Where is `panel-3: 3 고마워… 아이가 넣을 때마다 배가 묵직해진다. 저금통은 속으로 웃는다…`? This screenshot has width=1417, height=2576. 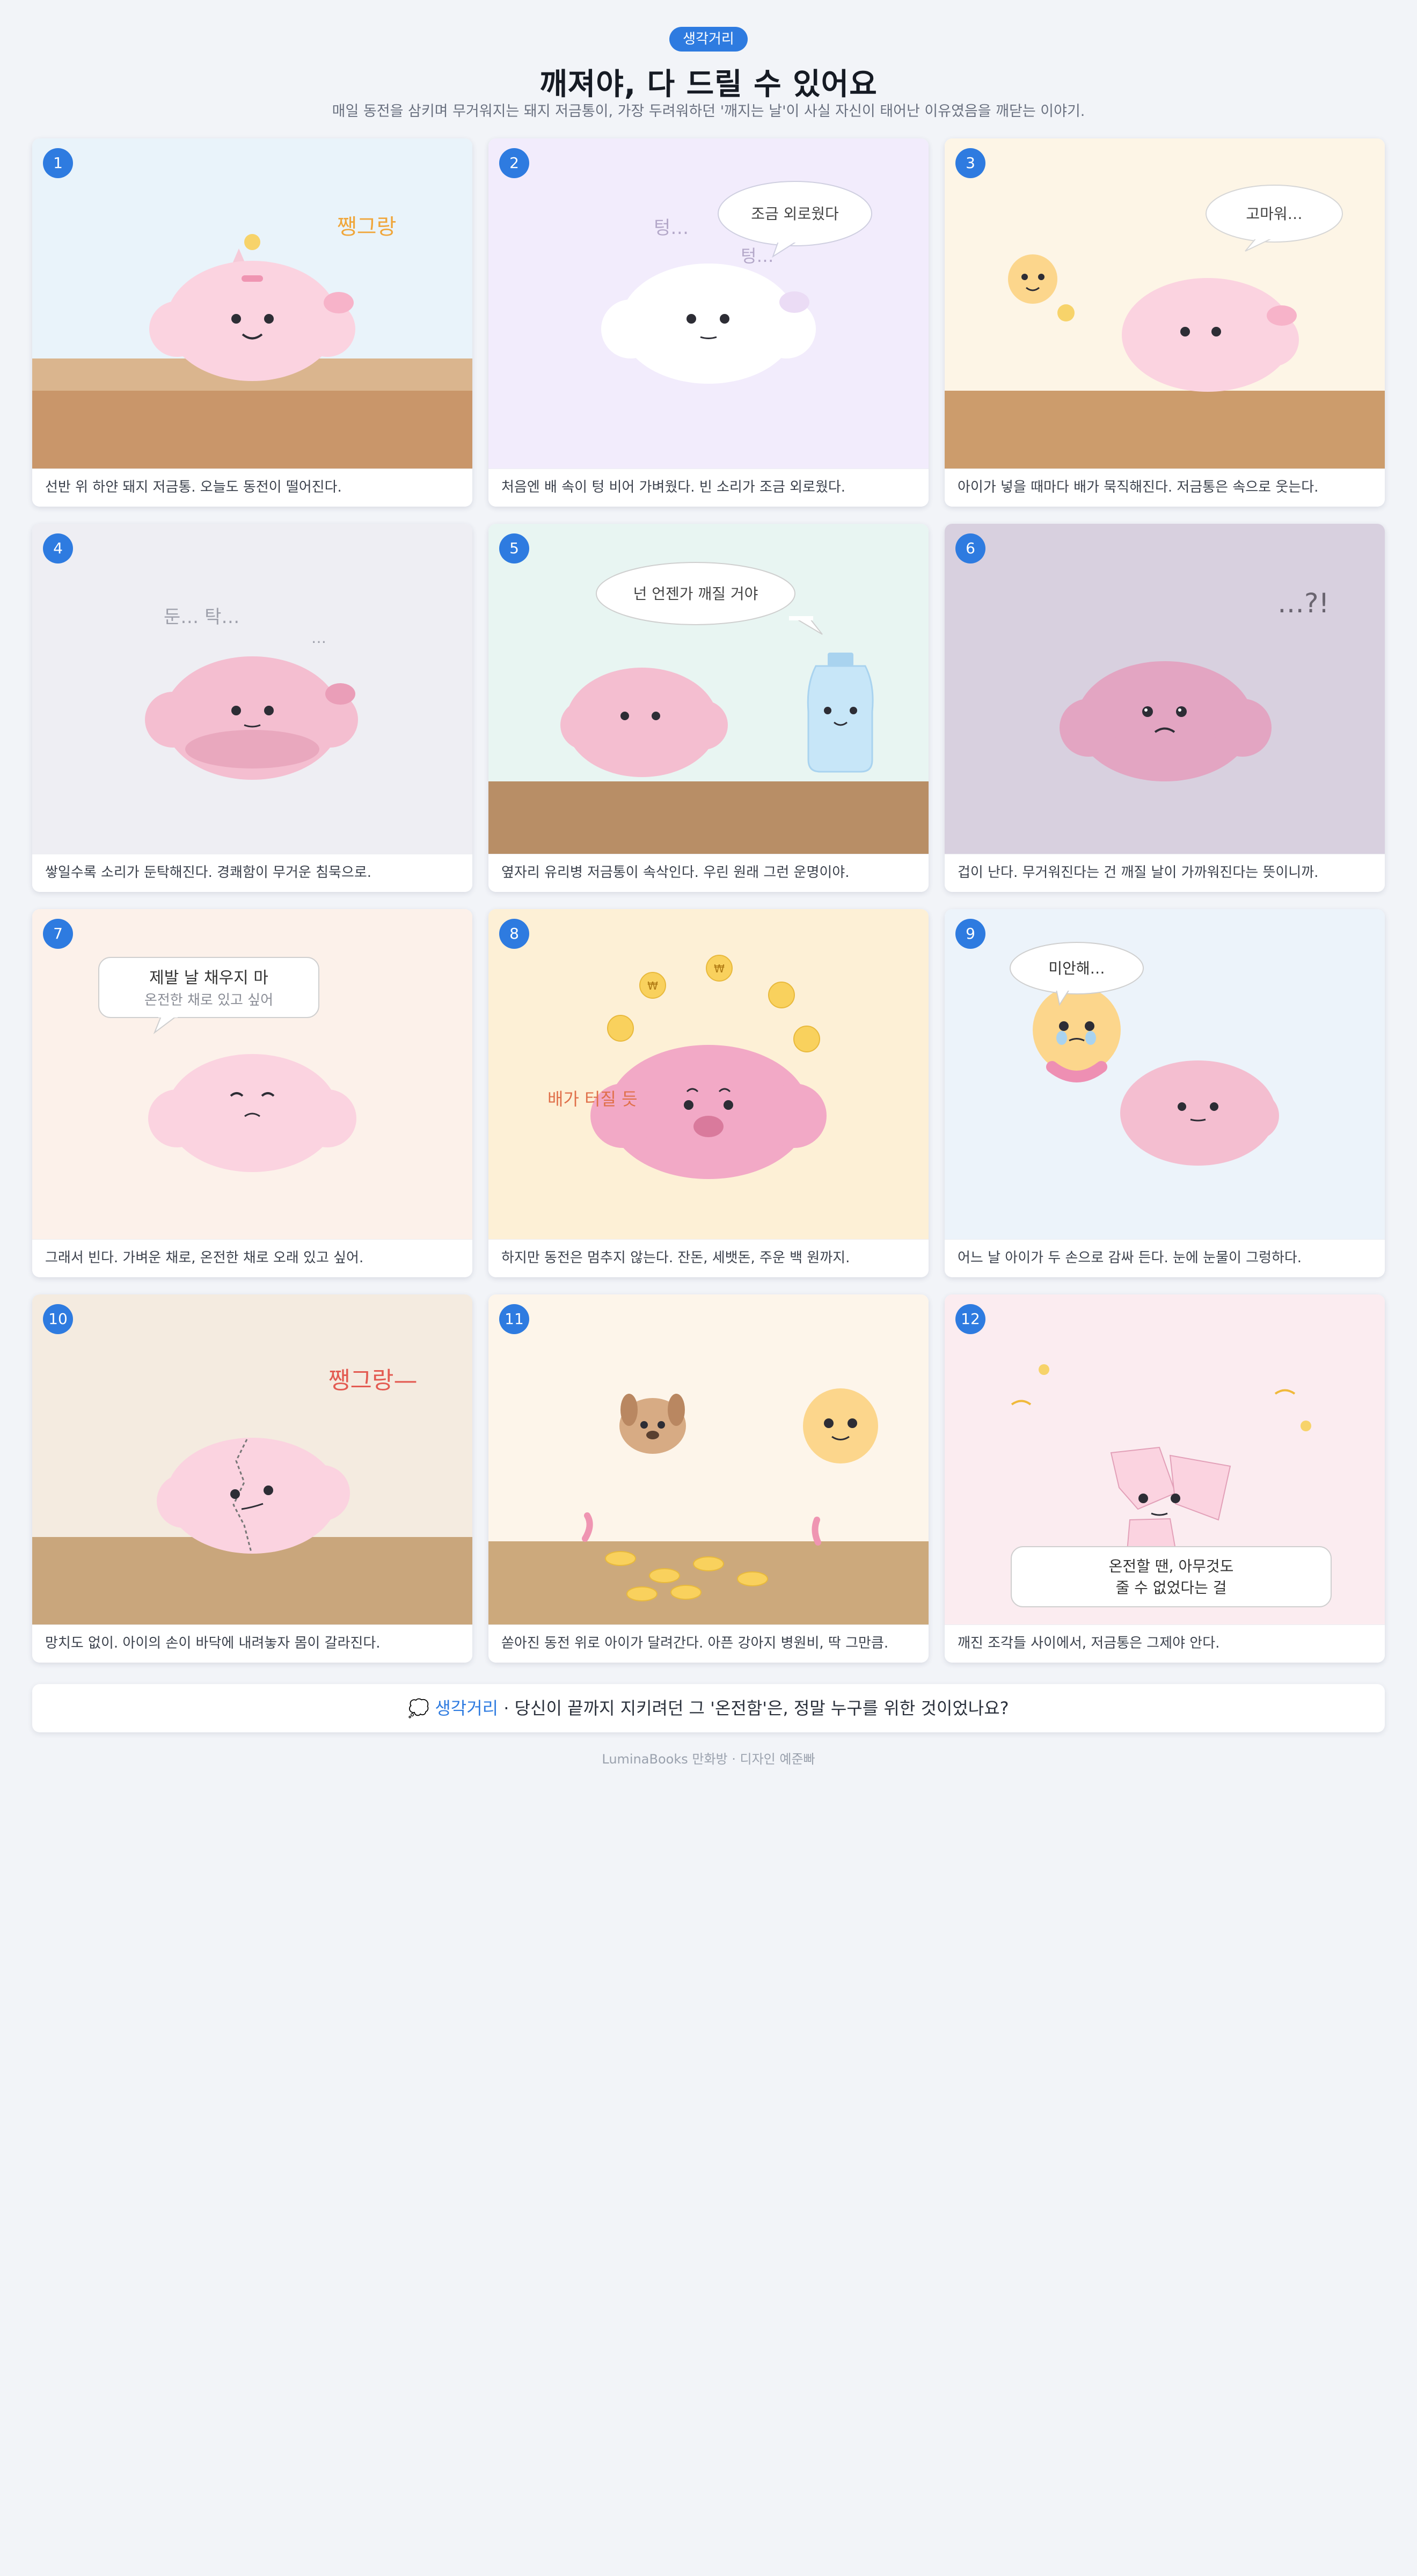
panel-3: 3 고마워… 아이가 넣을 때마다 배가 묵직해진다. 저금통은 속으로 웃는다… is located at coordinates (1165, 322).